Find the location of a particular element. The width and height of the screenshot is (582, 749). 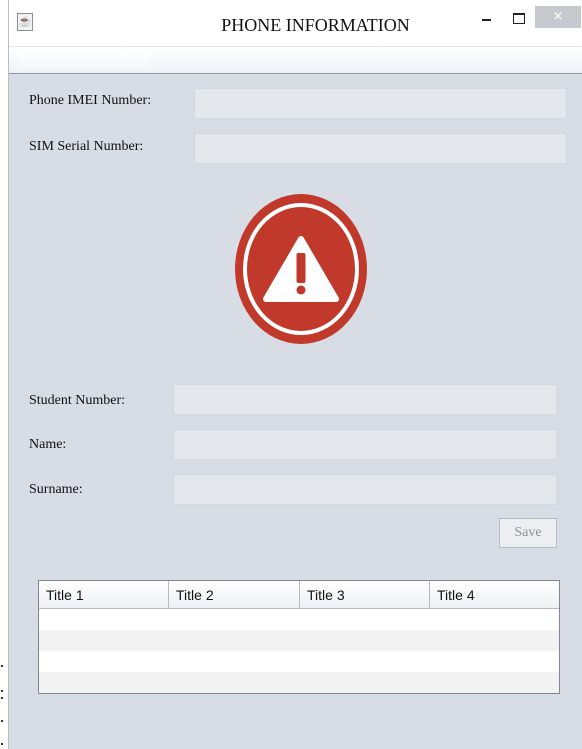

sim-label: SIM Serial Number: is located at coordinates (86, 146).